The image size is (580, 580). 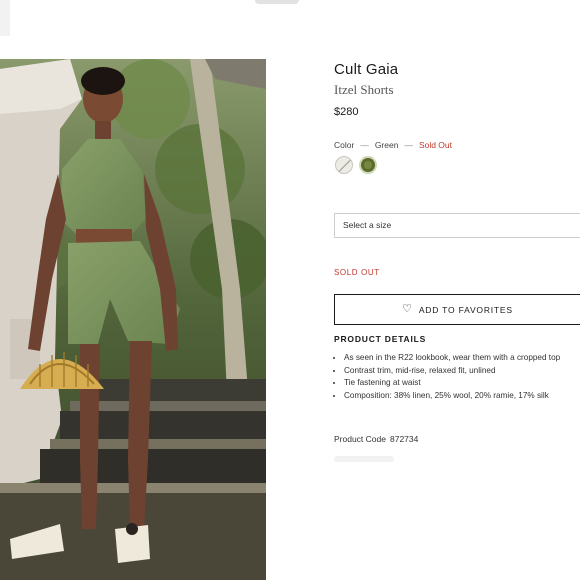 What do you see at coordinates (435, 145) in the screenshot?
I see `color-status: Sold Out` at bounding box center [435, 145].